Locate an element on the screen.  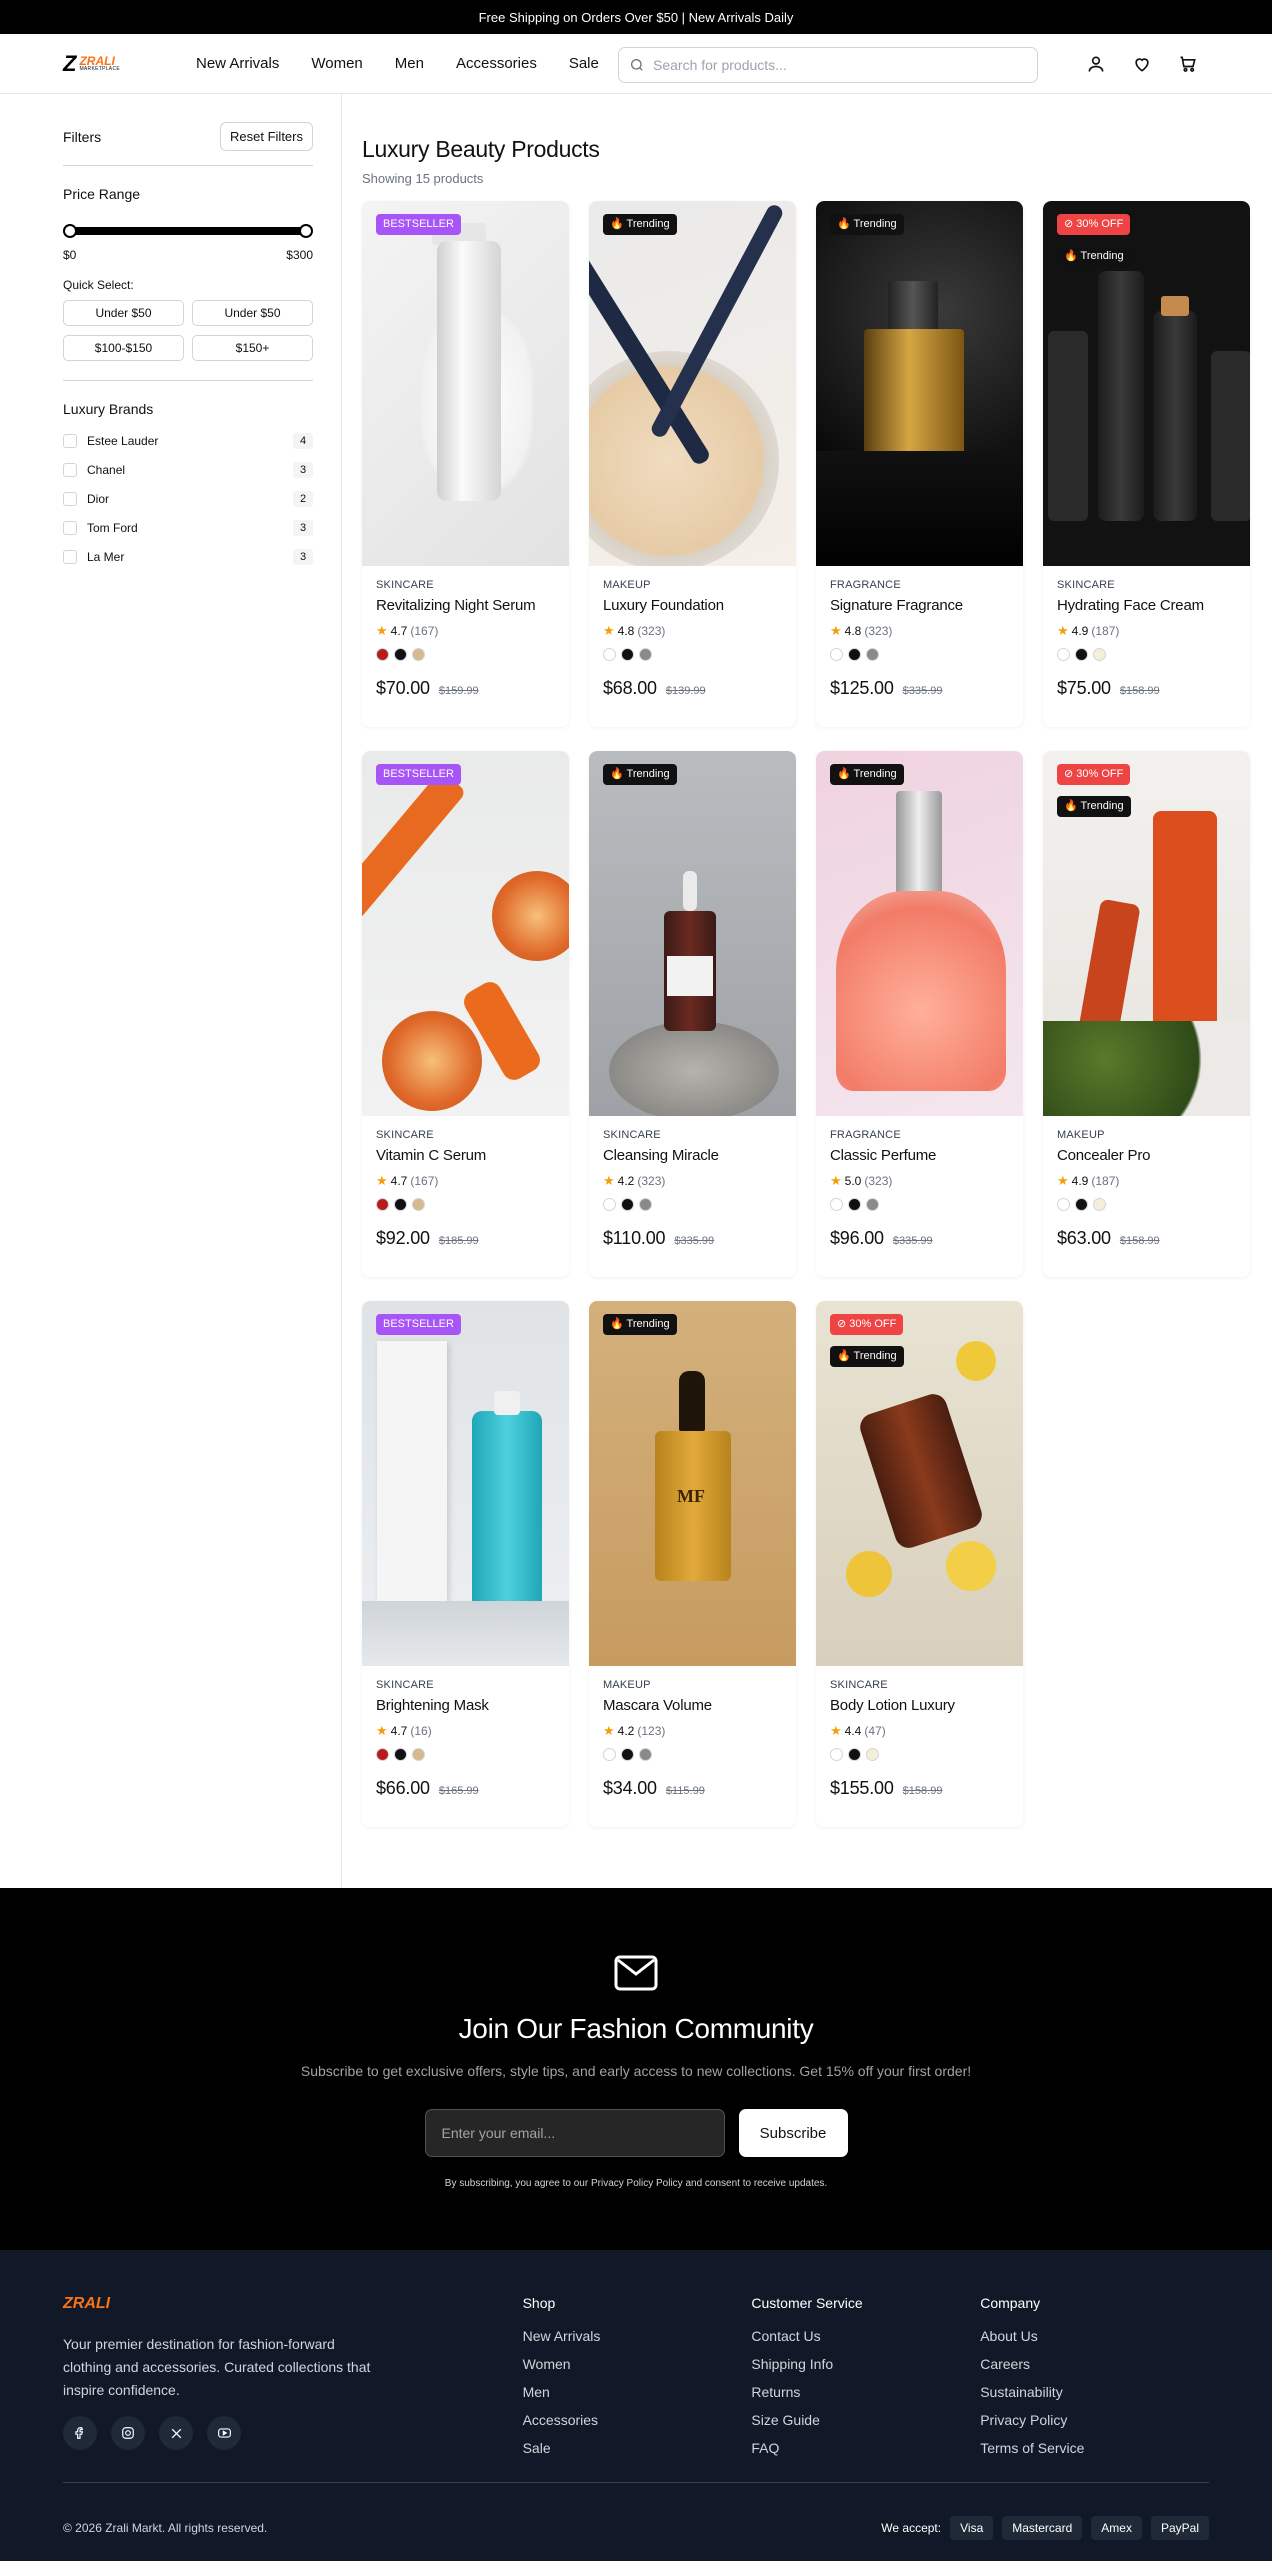
product-name: Revitalizing Night Serum is located at coordinates (465, 605).